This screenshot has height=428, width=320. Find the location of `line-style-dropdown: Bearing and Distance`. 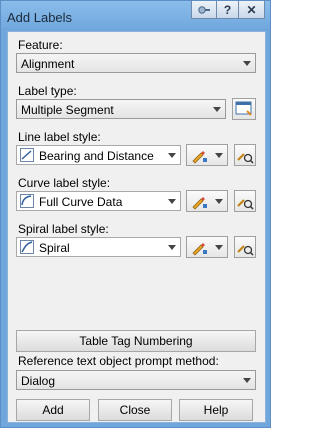

line-style-dropdown: Bearing and Distance is located at coordinates (98, 155).